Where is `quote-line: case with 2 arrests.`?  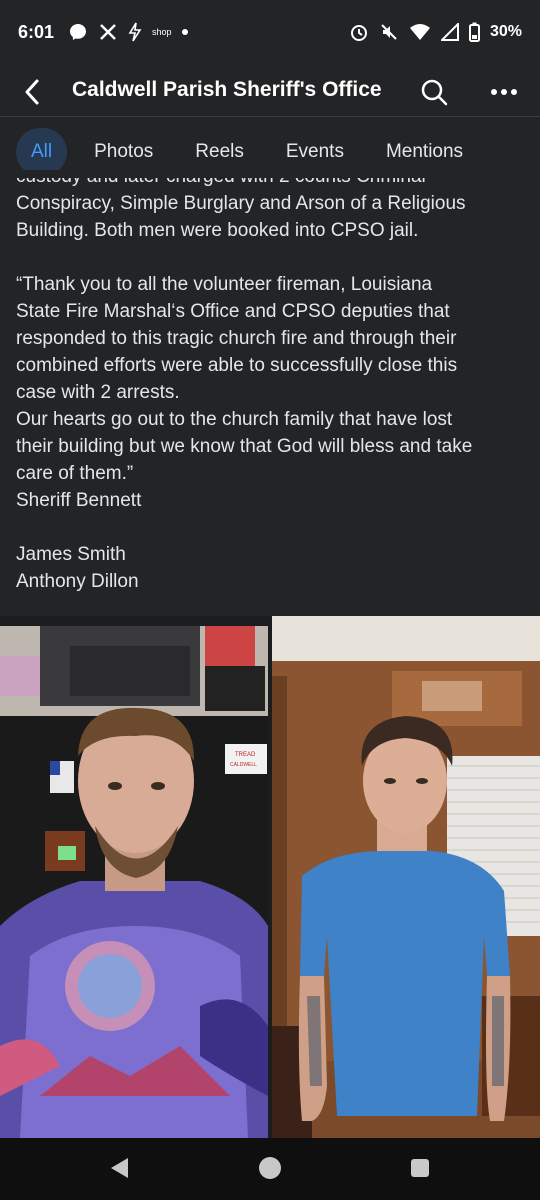 quote-line: case with 2 arrests. is located at coordinates (98, 392).